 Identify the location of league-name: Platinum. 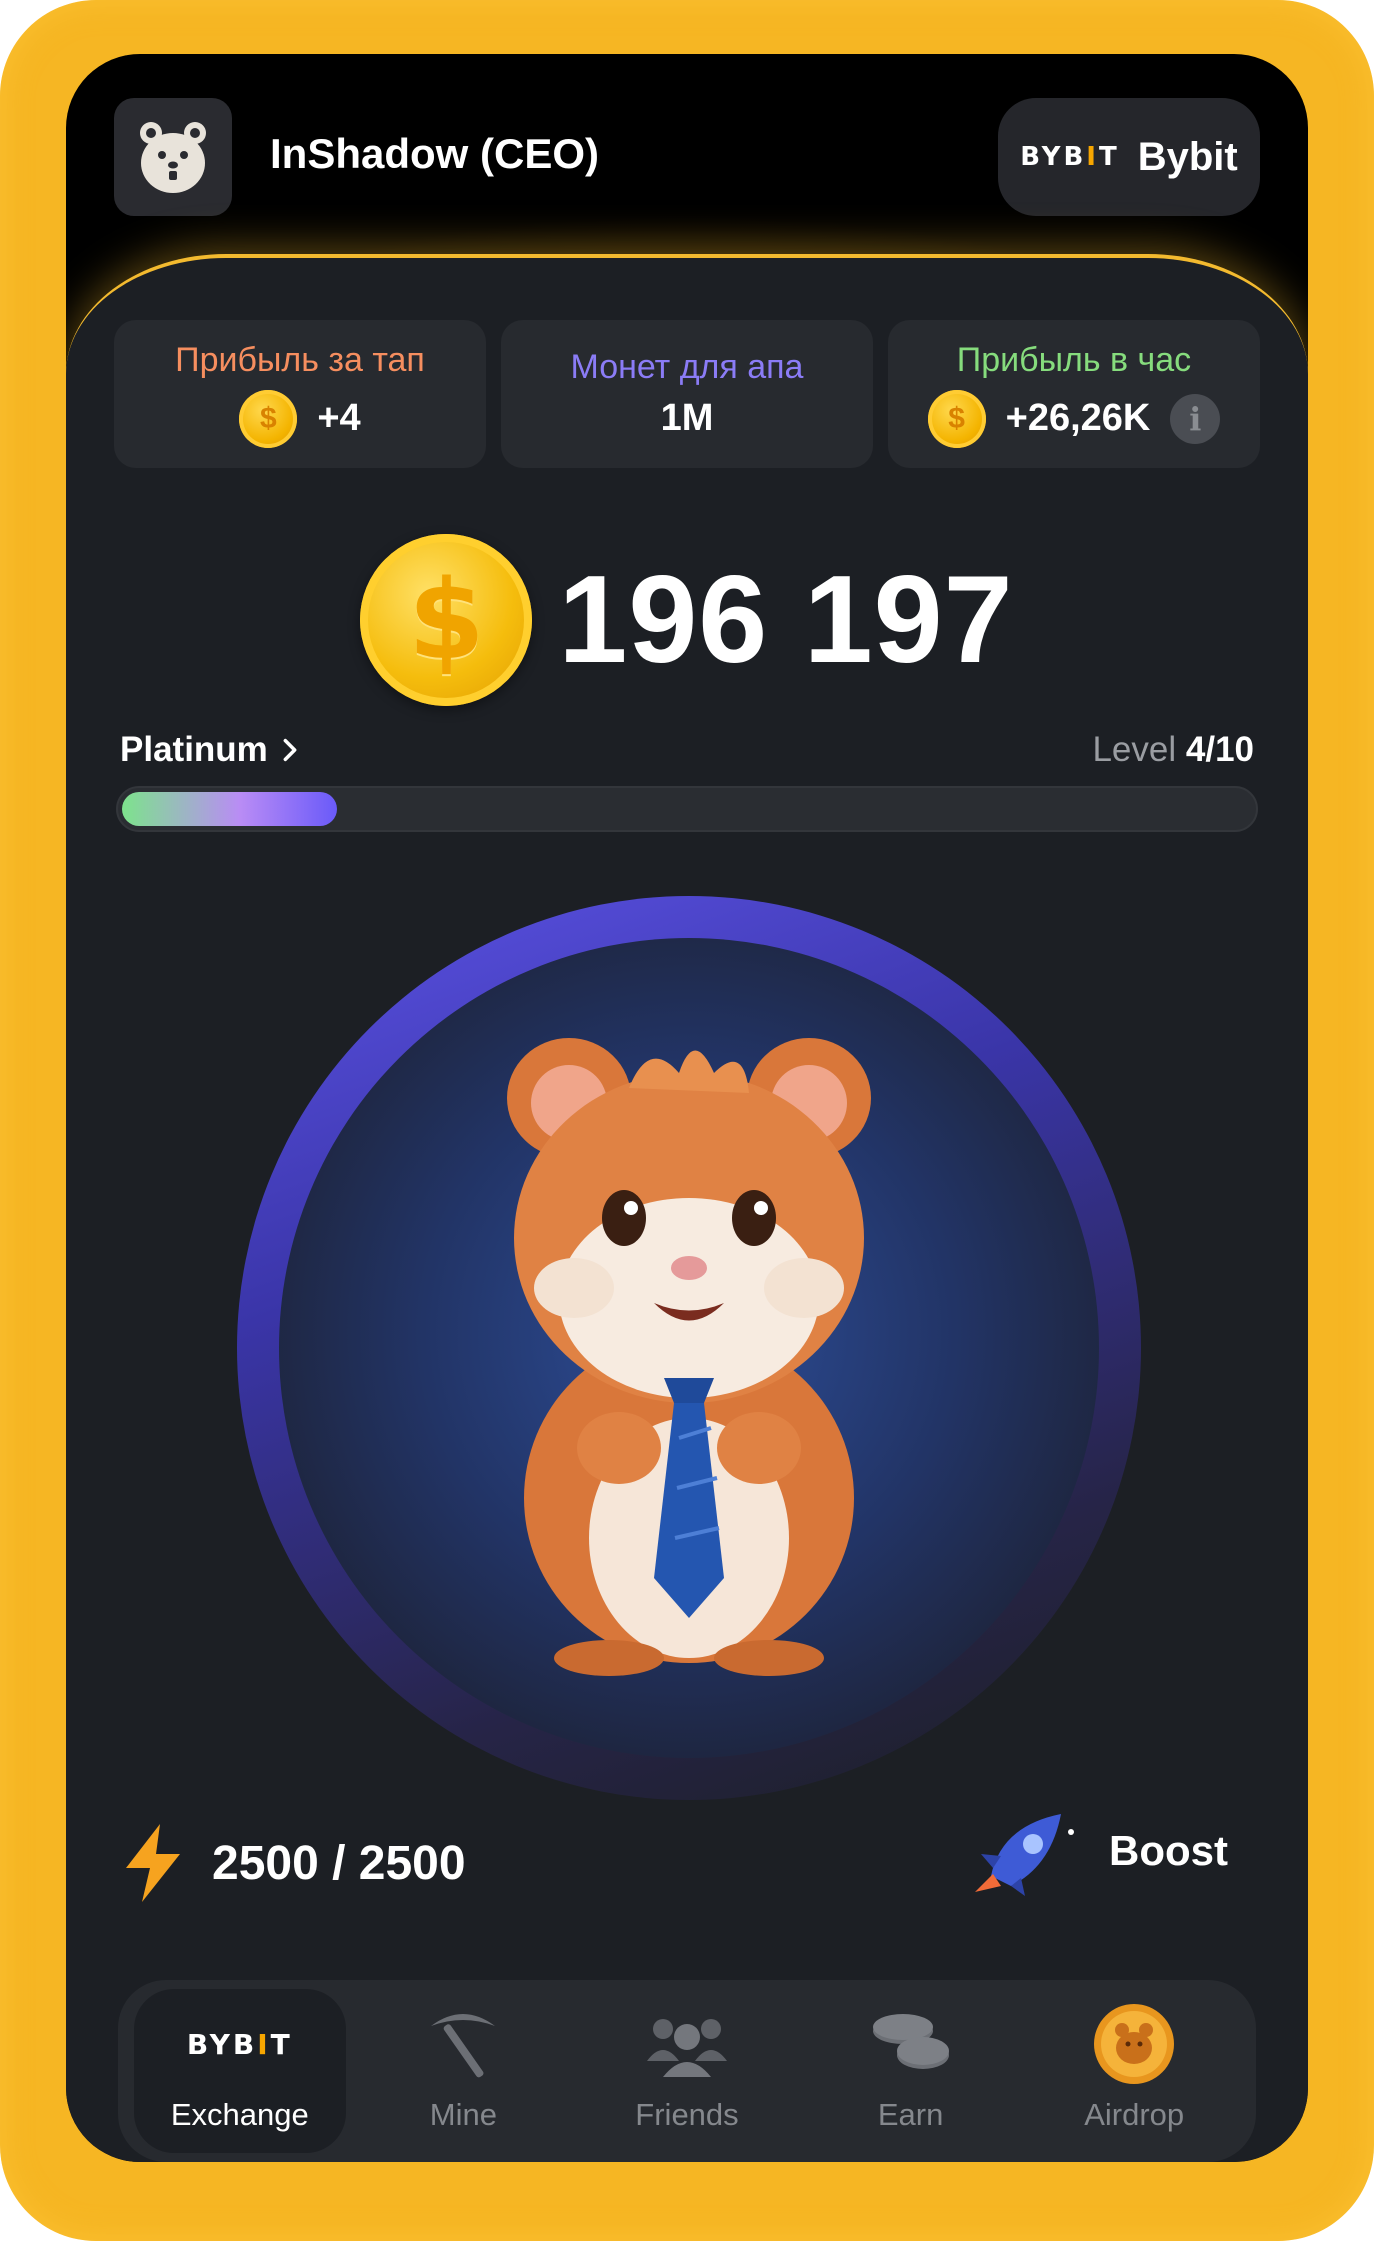
(194, 749).